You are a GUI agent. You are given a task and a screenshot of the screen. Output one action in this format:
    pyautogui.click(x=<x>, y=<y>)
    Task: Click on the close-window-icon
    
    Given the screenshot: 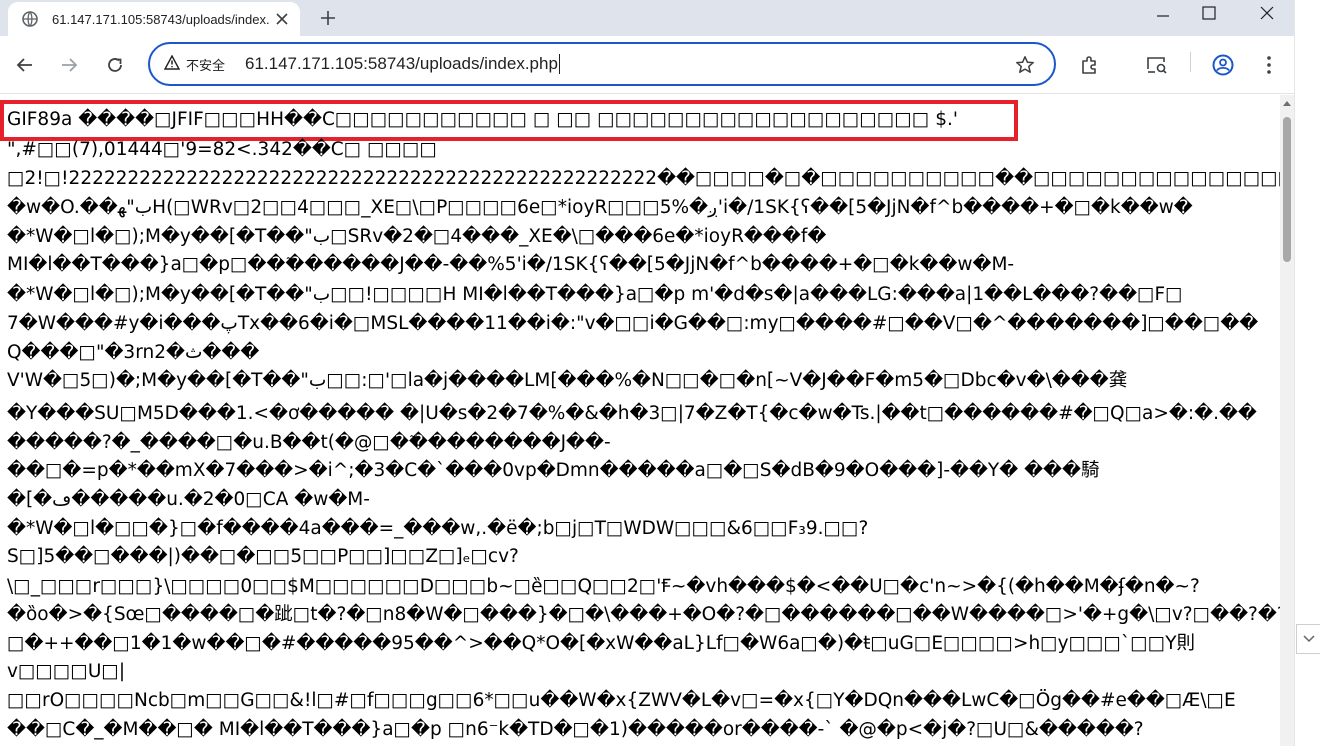 What is the action you would take?
    pyautogui.click(x=1267, y=13)
    